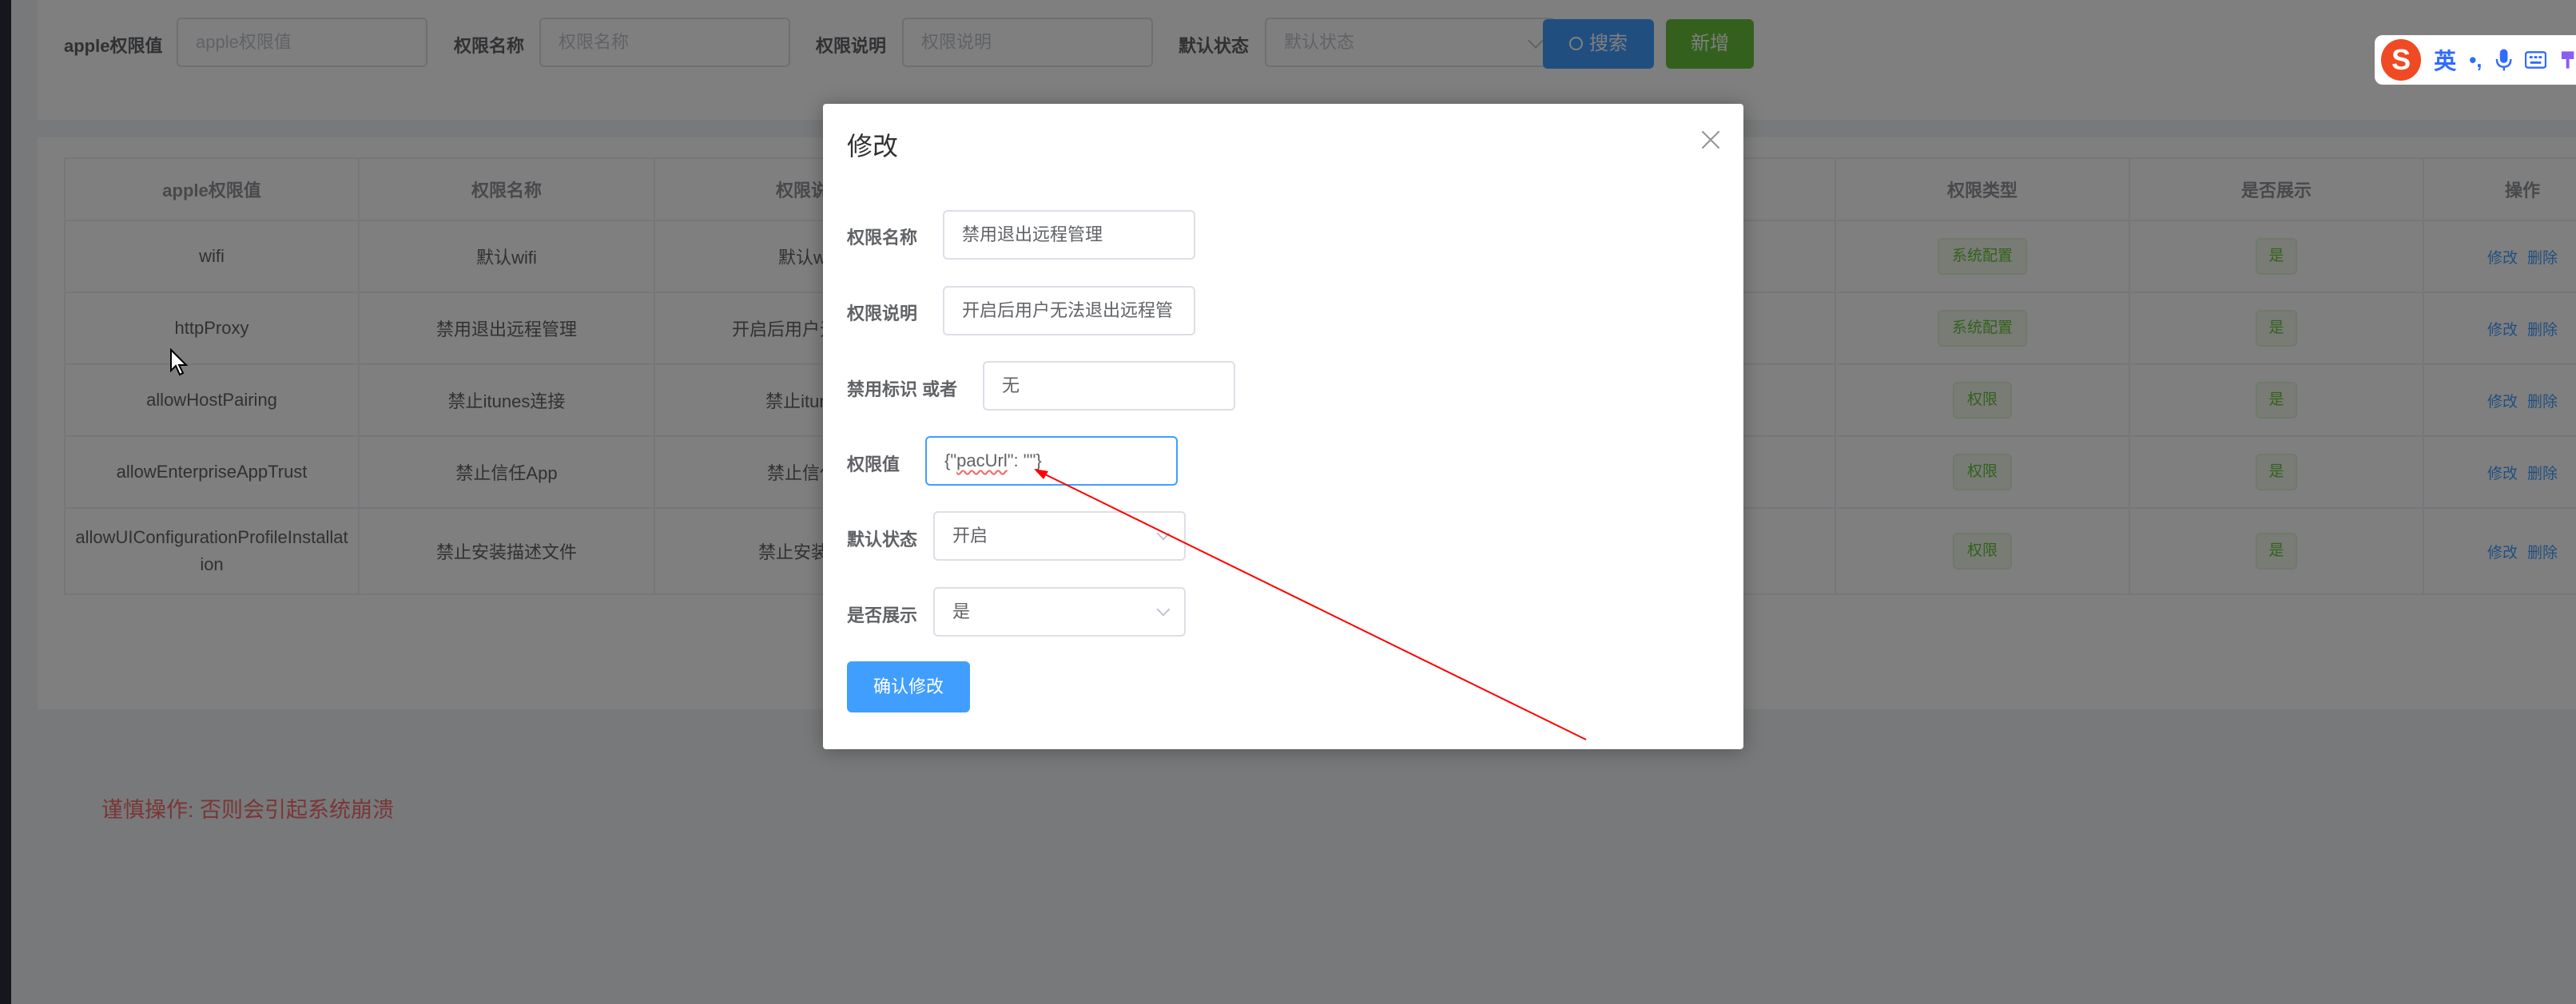 The width and height of the screenshot is (2576, 1004). Describe the element at coordinates (1051, 461) in the screenshot. I see `field-perm-value-input: {"pacUrl": ""}` at that location.